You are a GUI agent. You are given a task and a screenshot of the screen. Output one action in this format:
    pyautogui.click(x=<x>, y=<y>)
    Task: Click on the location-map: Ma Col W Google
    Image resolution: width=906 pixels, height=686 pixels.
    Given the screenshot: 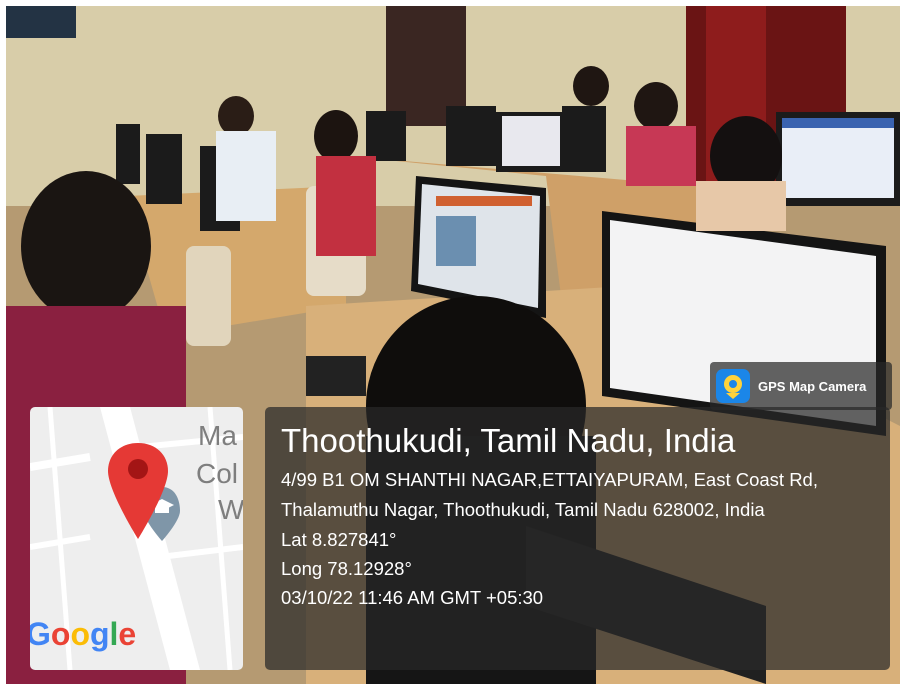 What is the action you would take?
    pyautogui.click(x=136, y=538)
    